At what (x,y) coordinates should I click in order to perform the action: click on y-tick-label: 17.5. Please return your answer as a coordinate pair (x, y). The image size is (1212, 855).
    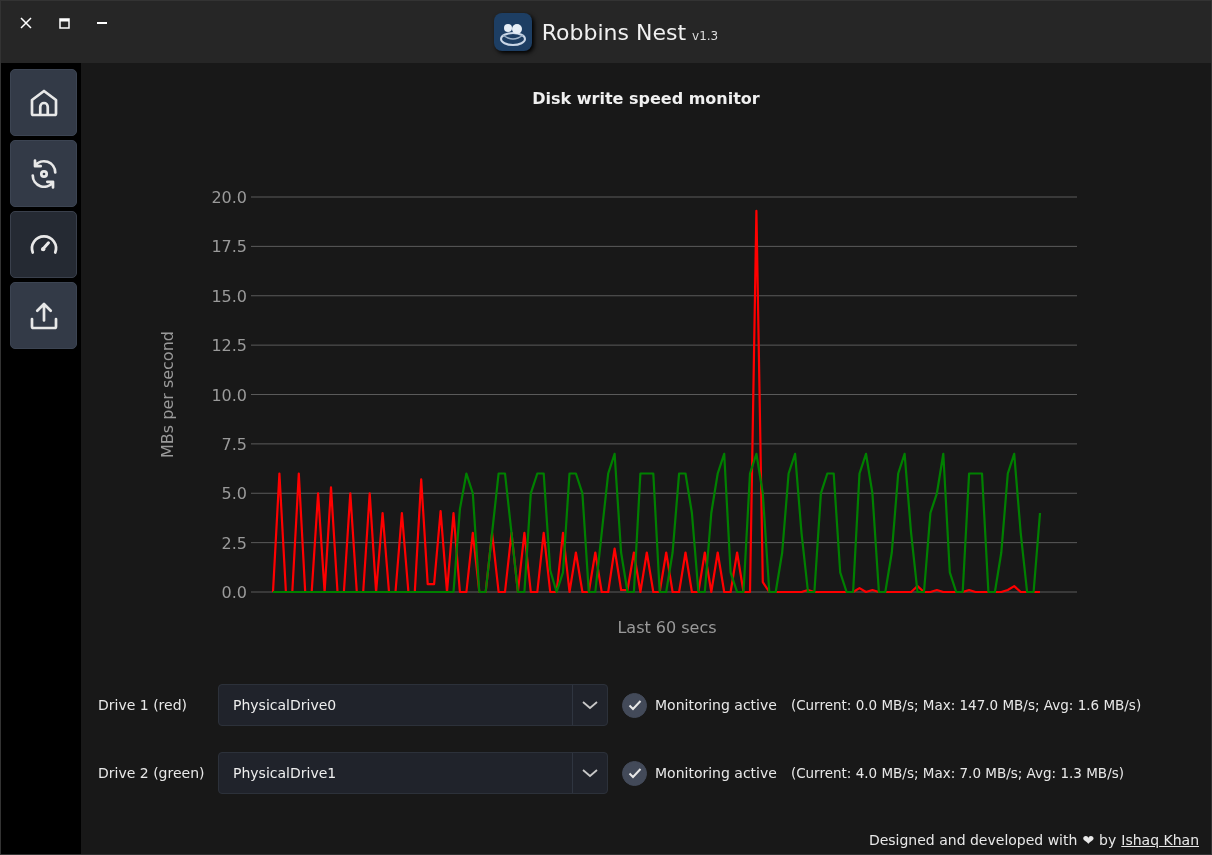
    Looking at the image, I should click on (229, 247).